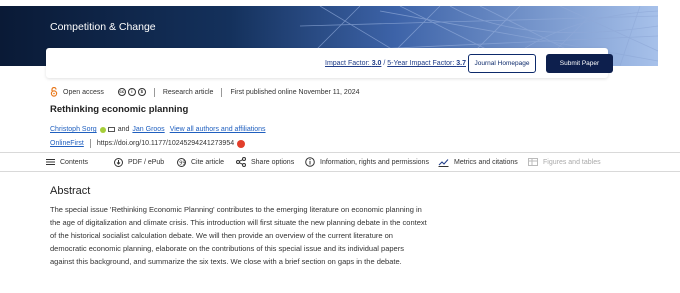 This screenshot has height=293, width=680. Describe the element at coordinates (54, 92) in the screenshot. I see `open-access-icon` at that location.